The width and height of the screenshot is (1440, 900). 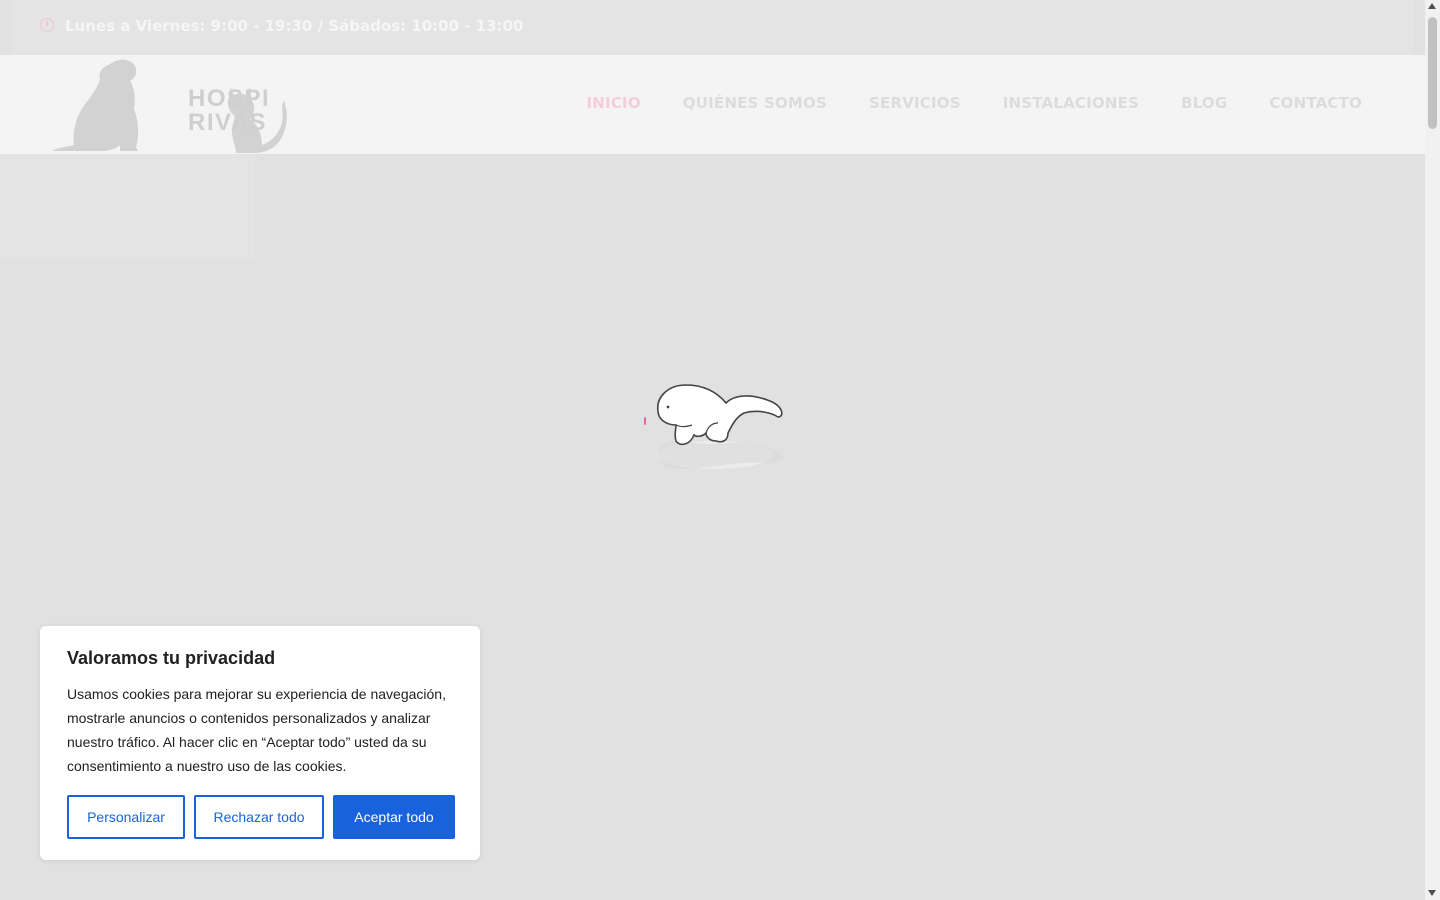 I want to click on nav-item-inicio: INICIO, so click(x=614, y=103).